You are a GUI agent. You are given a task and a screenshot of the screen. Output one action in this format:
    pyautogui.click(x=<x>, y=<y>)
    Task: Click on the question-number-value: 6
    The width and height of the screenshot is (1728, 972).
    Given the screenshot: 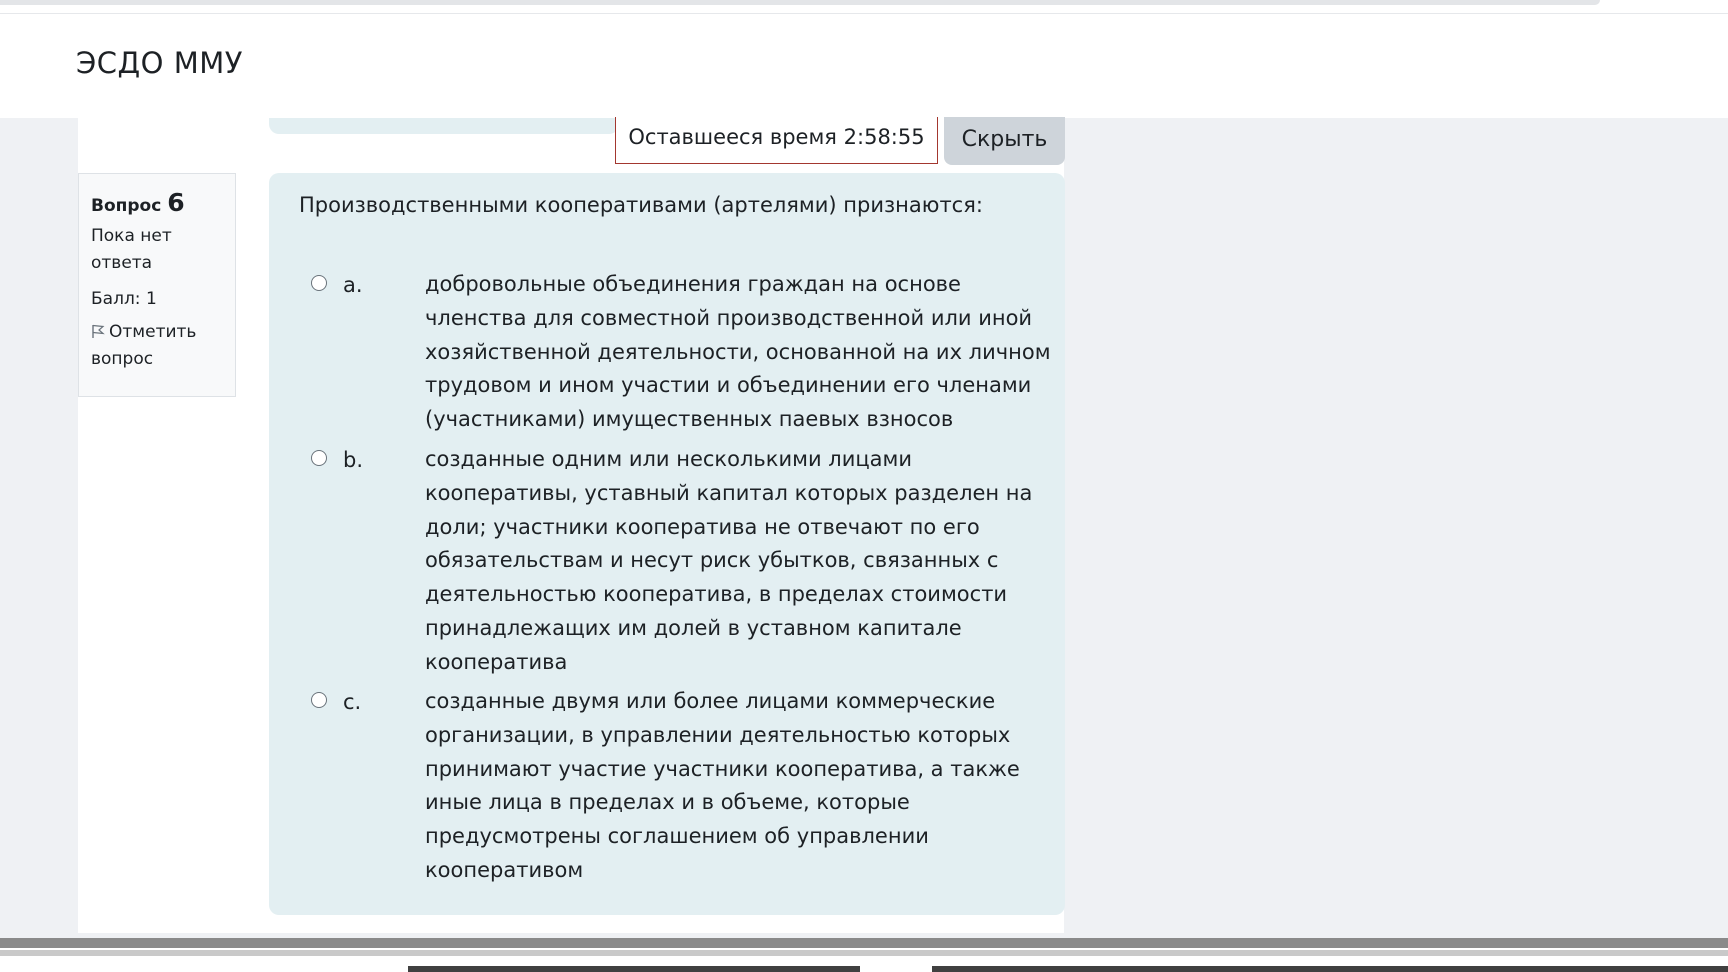 What is the action you would take?
    pyautogui.click(x=176, y=202)
    